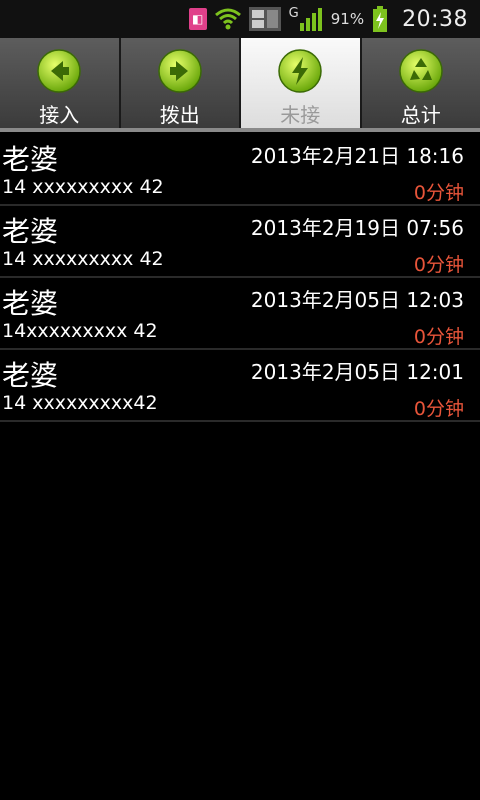 The height and width of the screenshot is (800, 480). I want to click on network-type-label: G, so click(293, 13).